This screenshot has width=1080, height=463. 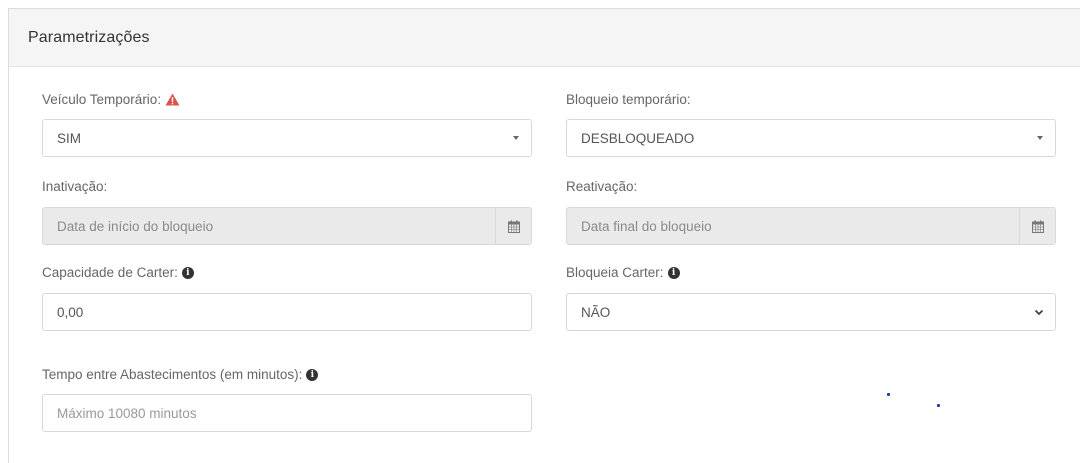 What do you see at coordinates (1039, 312) in the screenshot?
I see `chevron-down-icon` at bounding box center [1039, 312].